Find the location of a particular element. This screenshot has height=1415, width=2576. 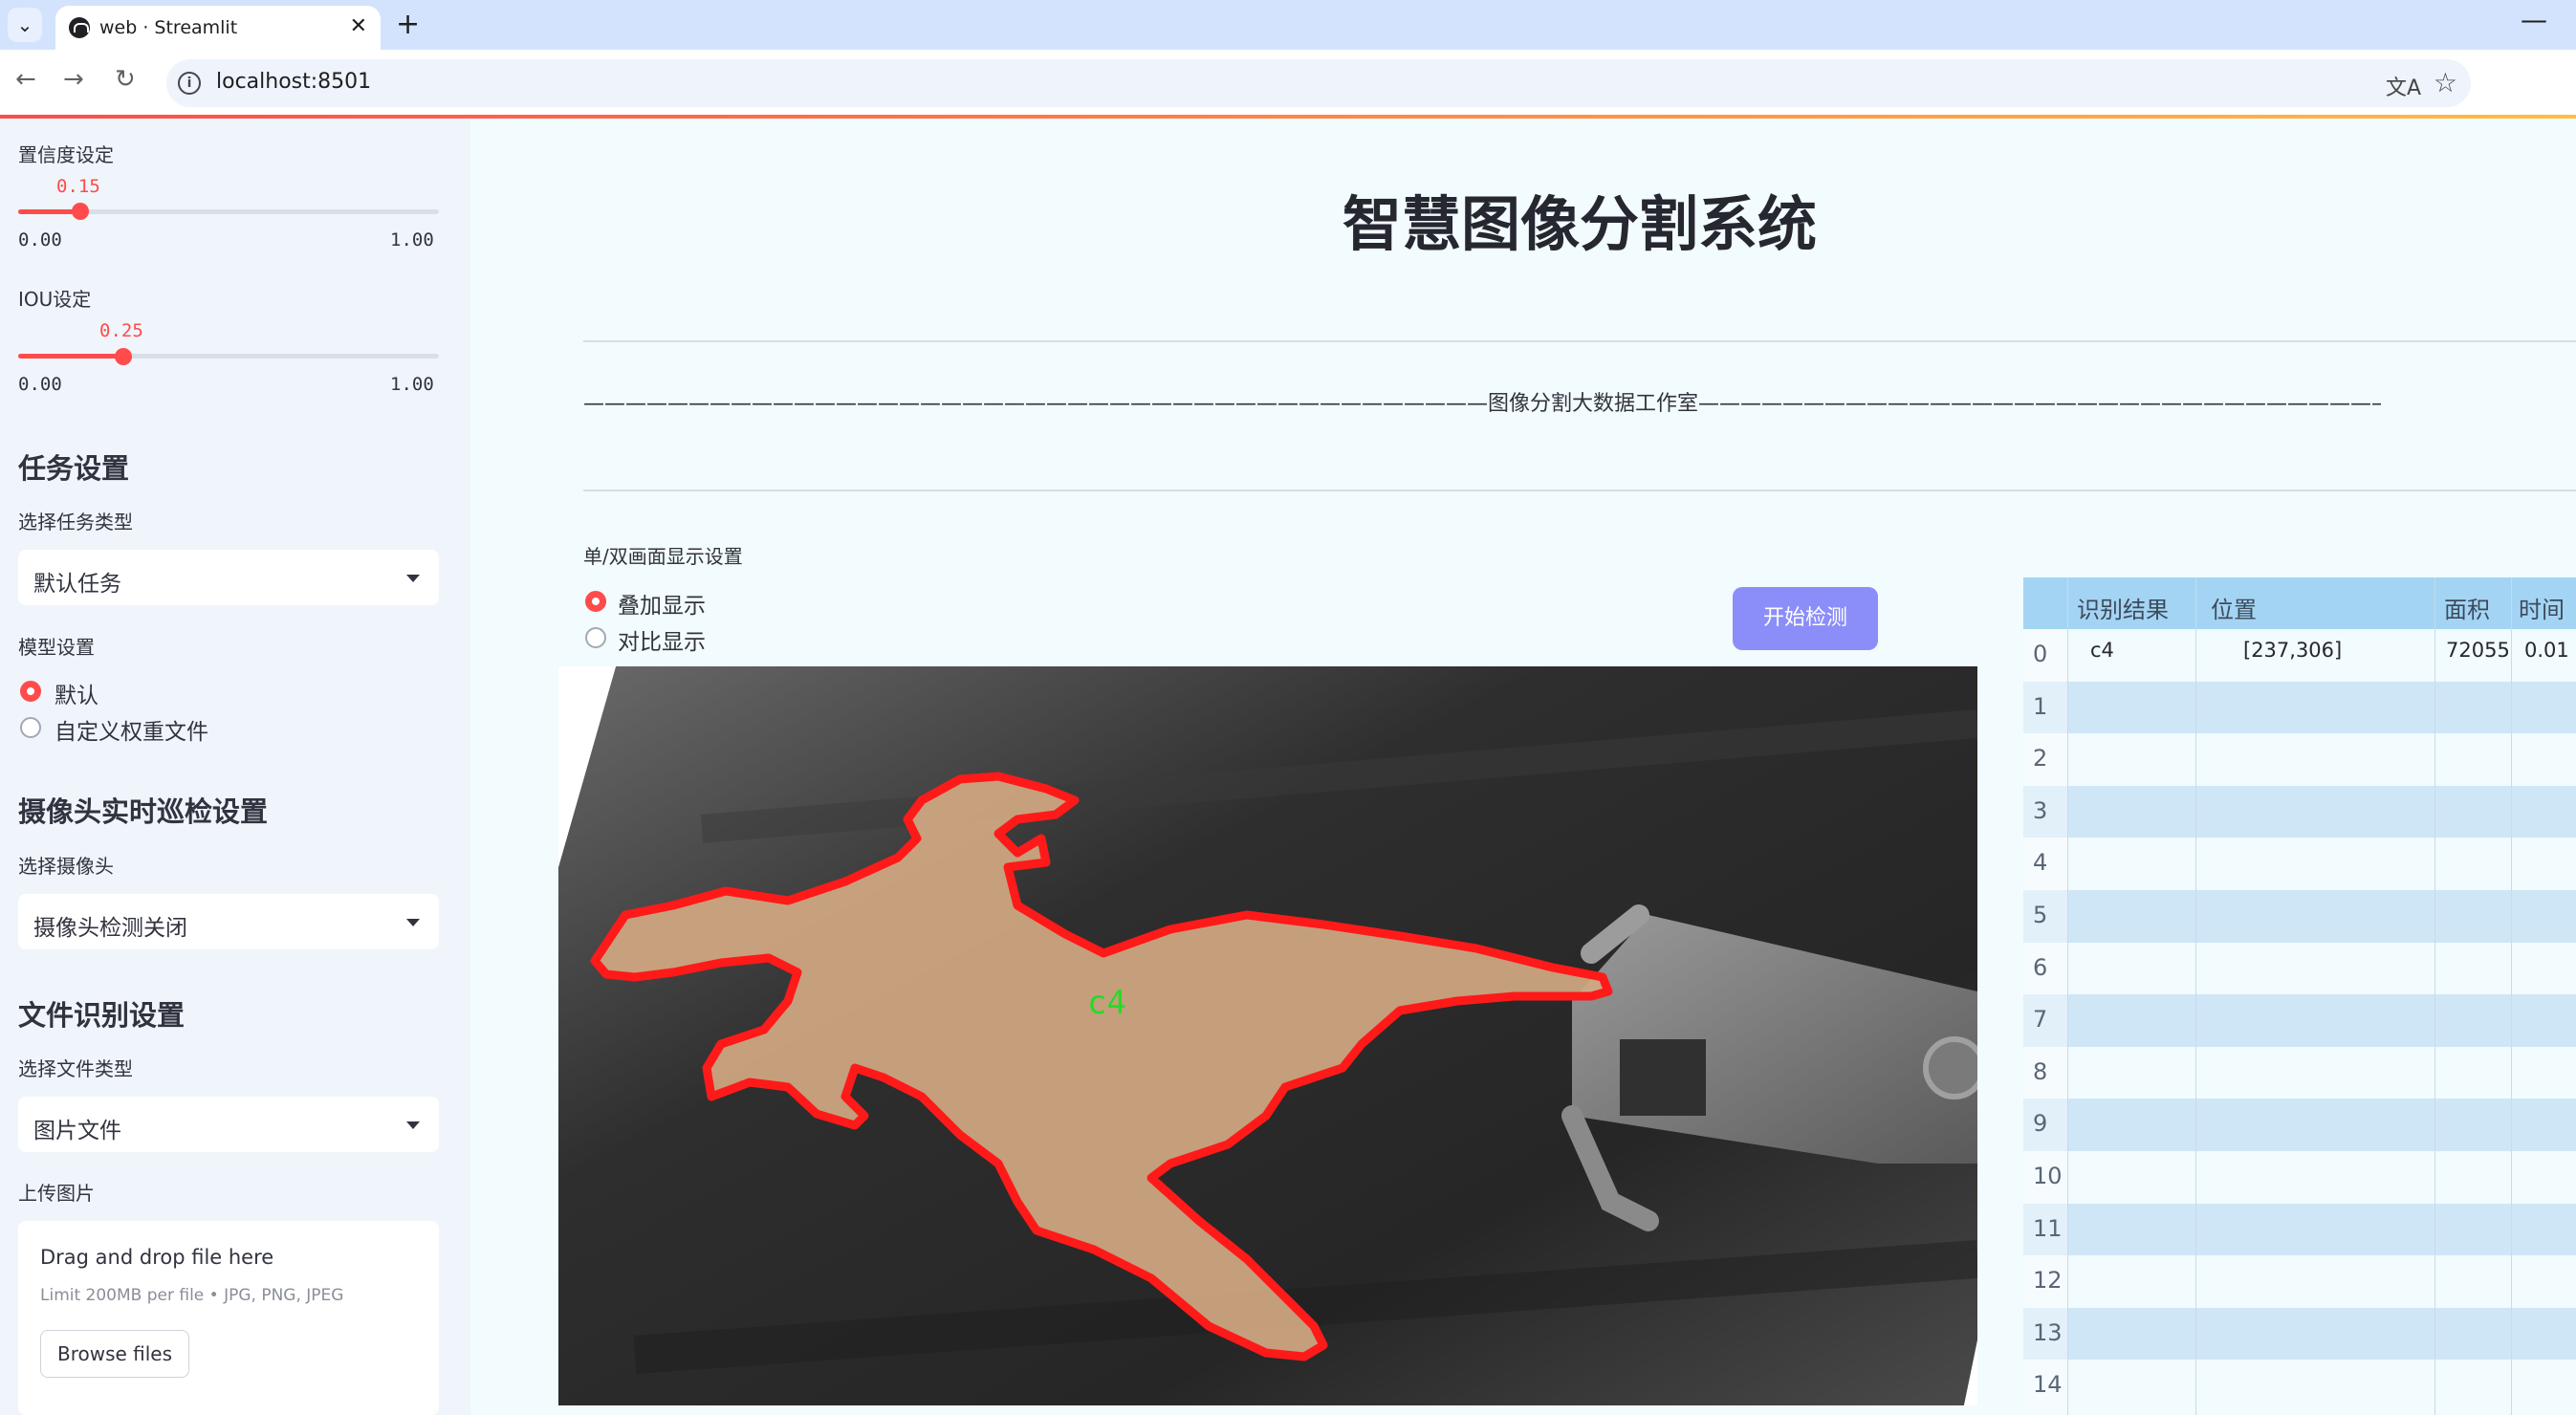

column-header-area: 面积 is located at coordinates (2467, 607).